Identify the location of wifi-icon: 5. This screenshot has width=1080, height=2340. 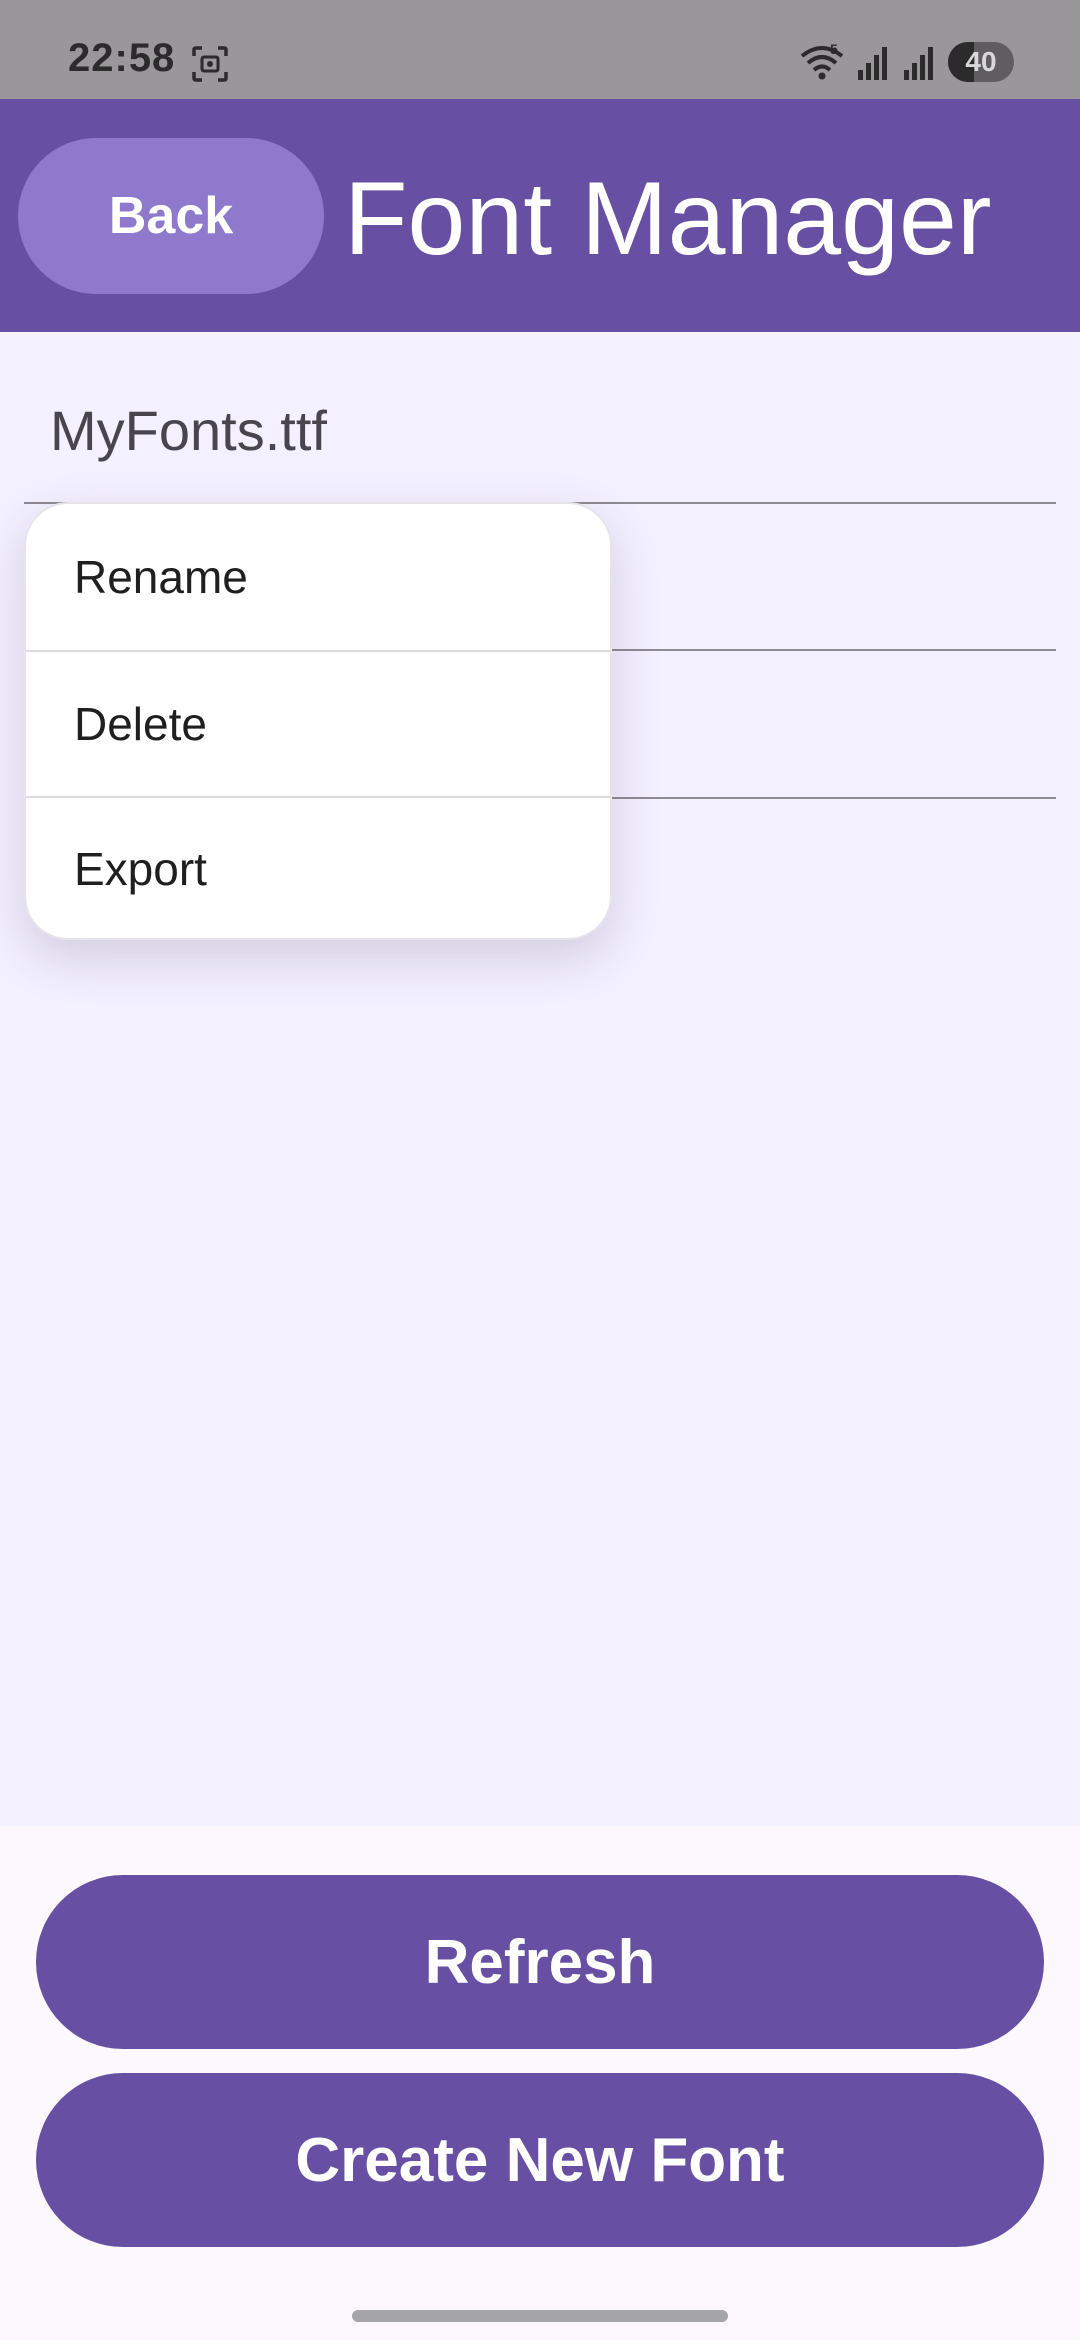
(822, 61).